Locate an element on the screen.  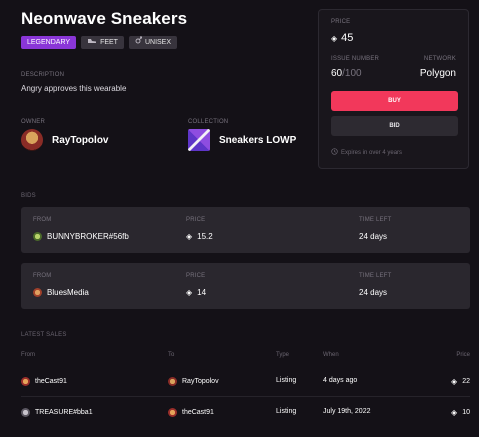
collection: Sneakers LOWP is located at coordinates (242, 140).